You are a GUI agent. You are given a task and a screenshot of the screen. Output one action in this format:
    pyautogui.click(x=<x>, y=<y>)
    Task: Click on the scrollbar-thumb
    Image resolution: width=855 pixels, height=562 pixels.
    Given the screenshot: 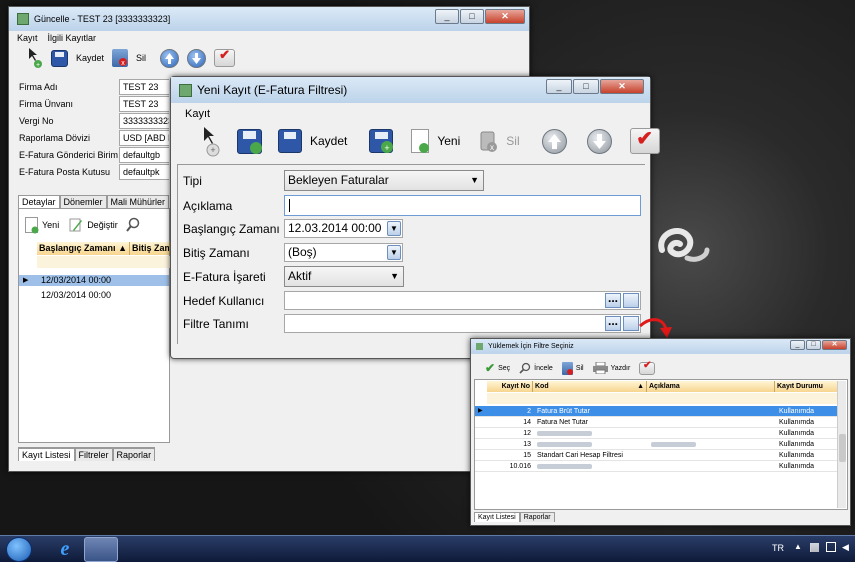 What is the action you would take?
    pyautogui.click(x=842, y=448)
    